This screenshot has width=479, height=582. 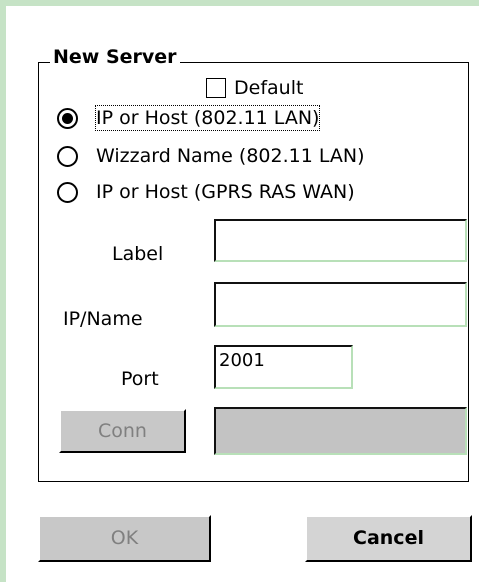 What do you see at coordinates (67, 192) in the screenshot?
I see `radio-ip-host-gprs` at bounding box center [67, 192].